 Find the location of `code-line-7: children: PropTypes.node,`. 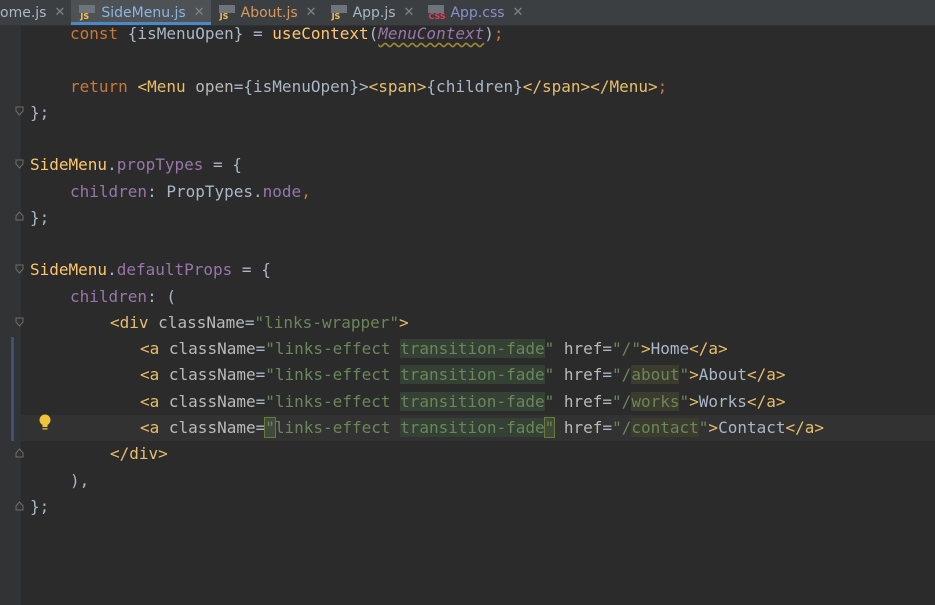

code-line-7: children: PropTypes.node, is located at coordinates (190, 192).